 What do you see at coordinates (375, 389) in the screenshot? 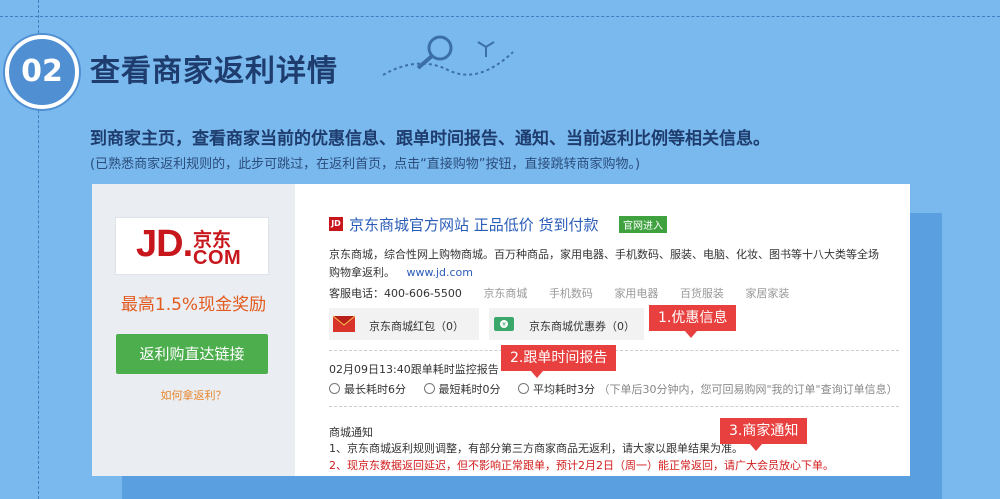
I see `longest-time-label: 最长耗时6分` at bounding box center [375, 389].